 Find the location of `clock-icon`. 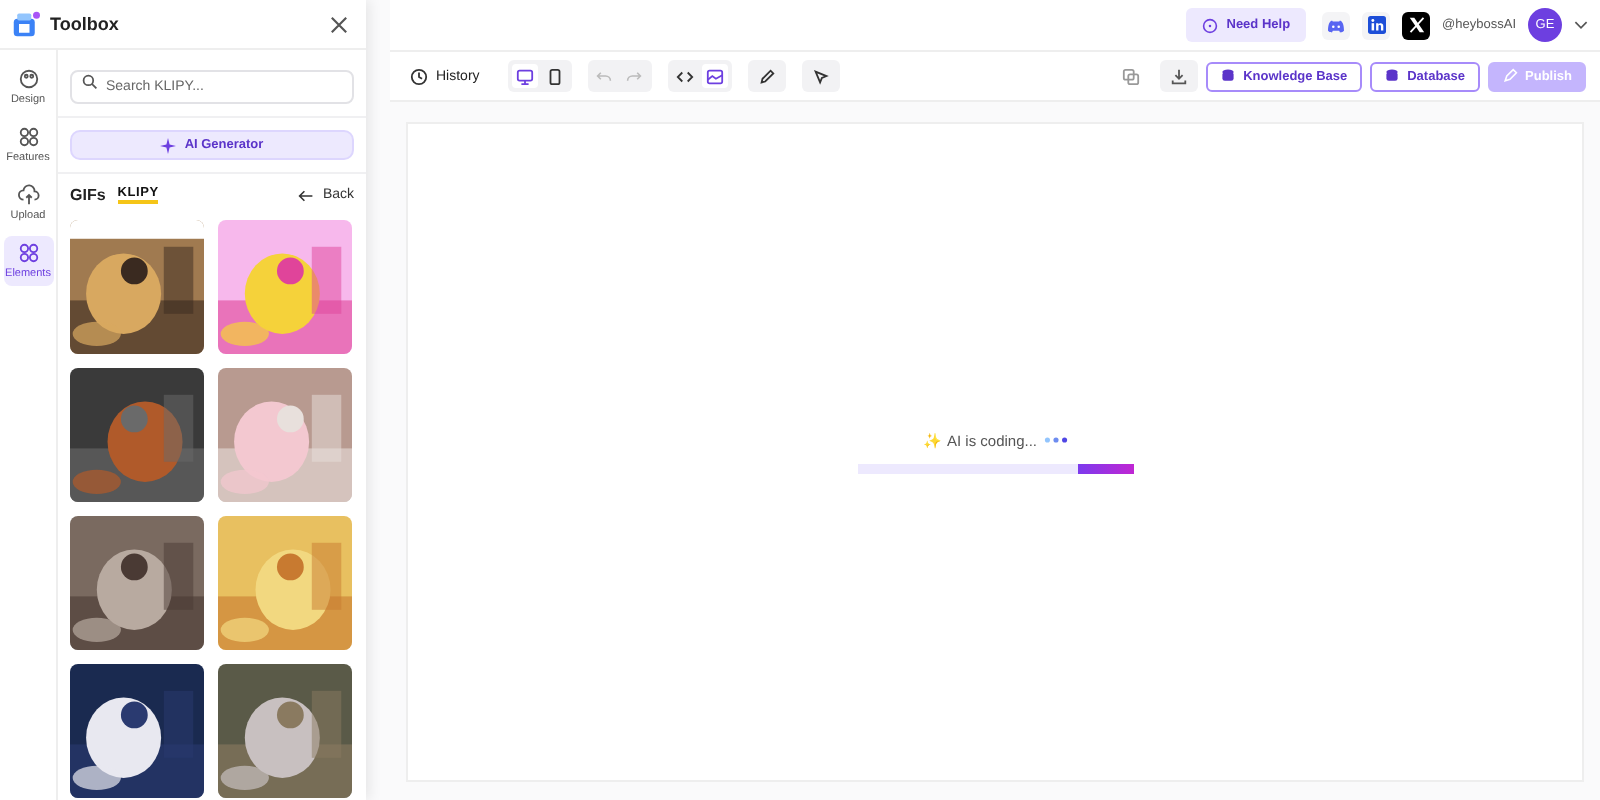

clock-icon is located at coordinates (419, 76).